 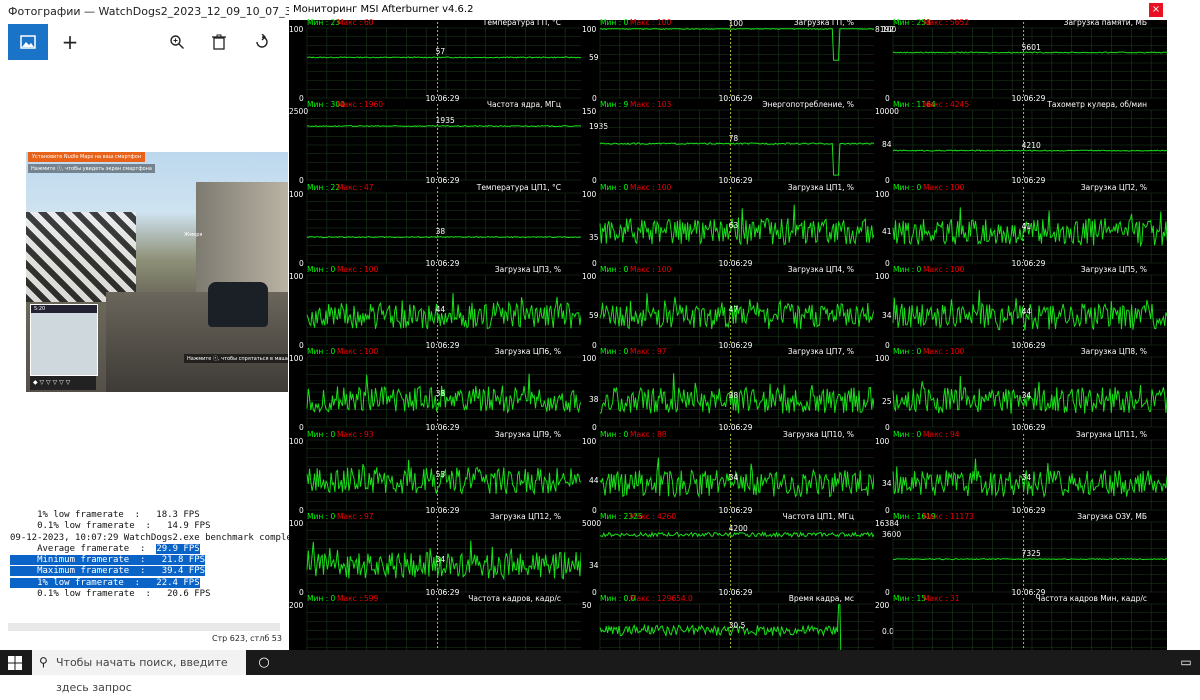 I want to click on graph-min-label: Мин : 22, so click(x=324, y=187).